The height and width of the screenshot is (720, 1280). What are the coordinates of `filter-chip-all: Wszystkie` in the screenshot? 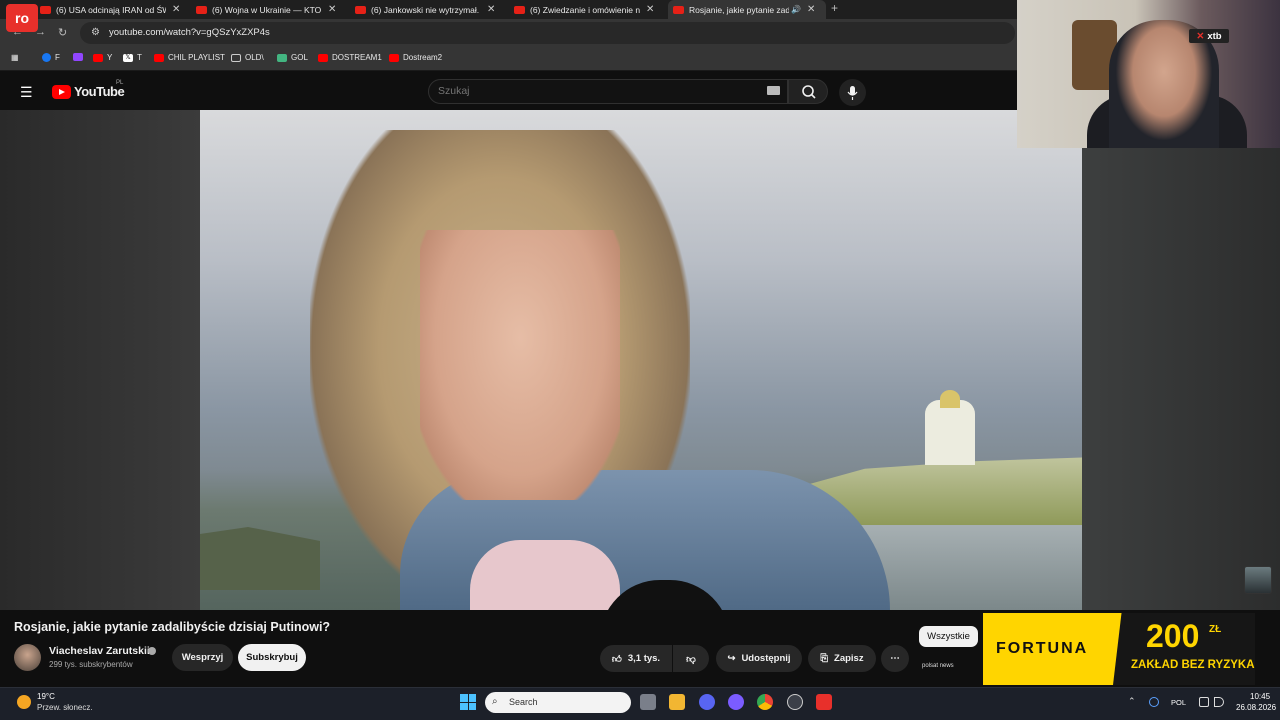 It's located at (948, 636).